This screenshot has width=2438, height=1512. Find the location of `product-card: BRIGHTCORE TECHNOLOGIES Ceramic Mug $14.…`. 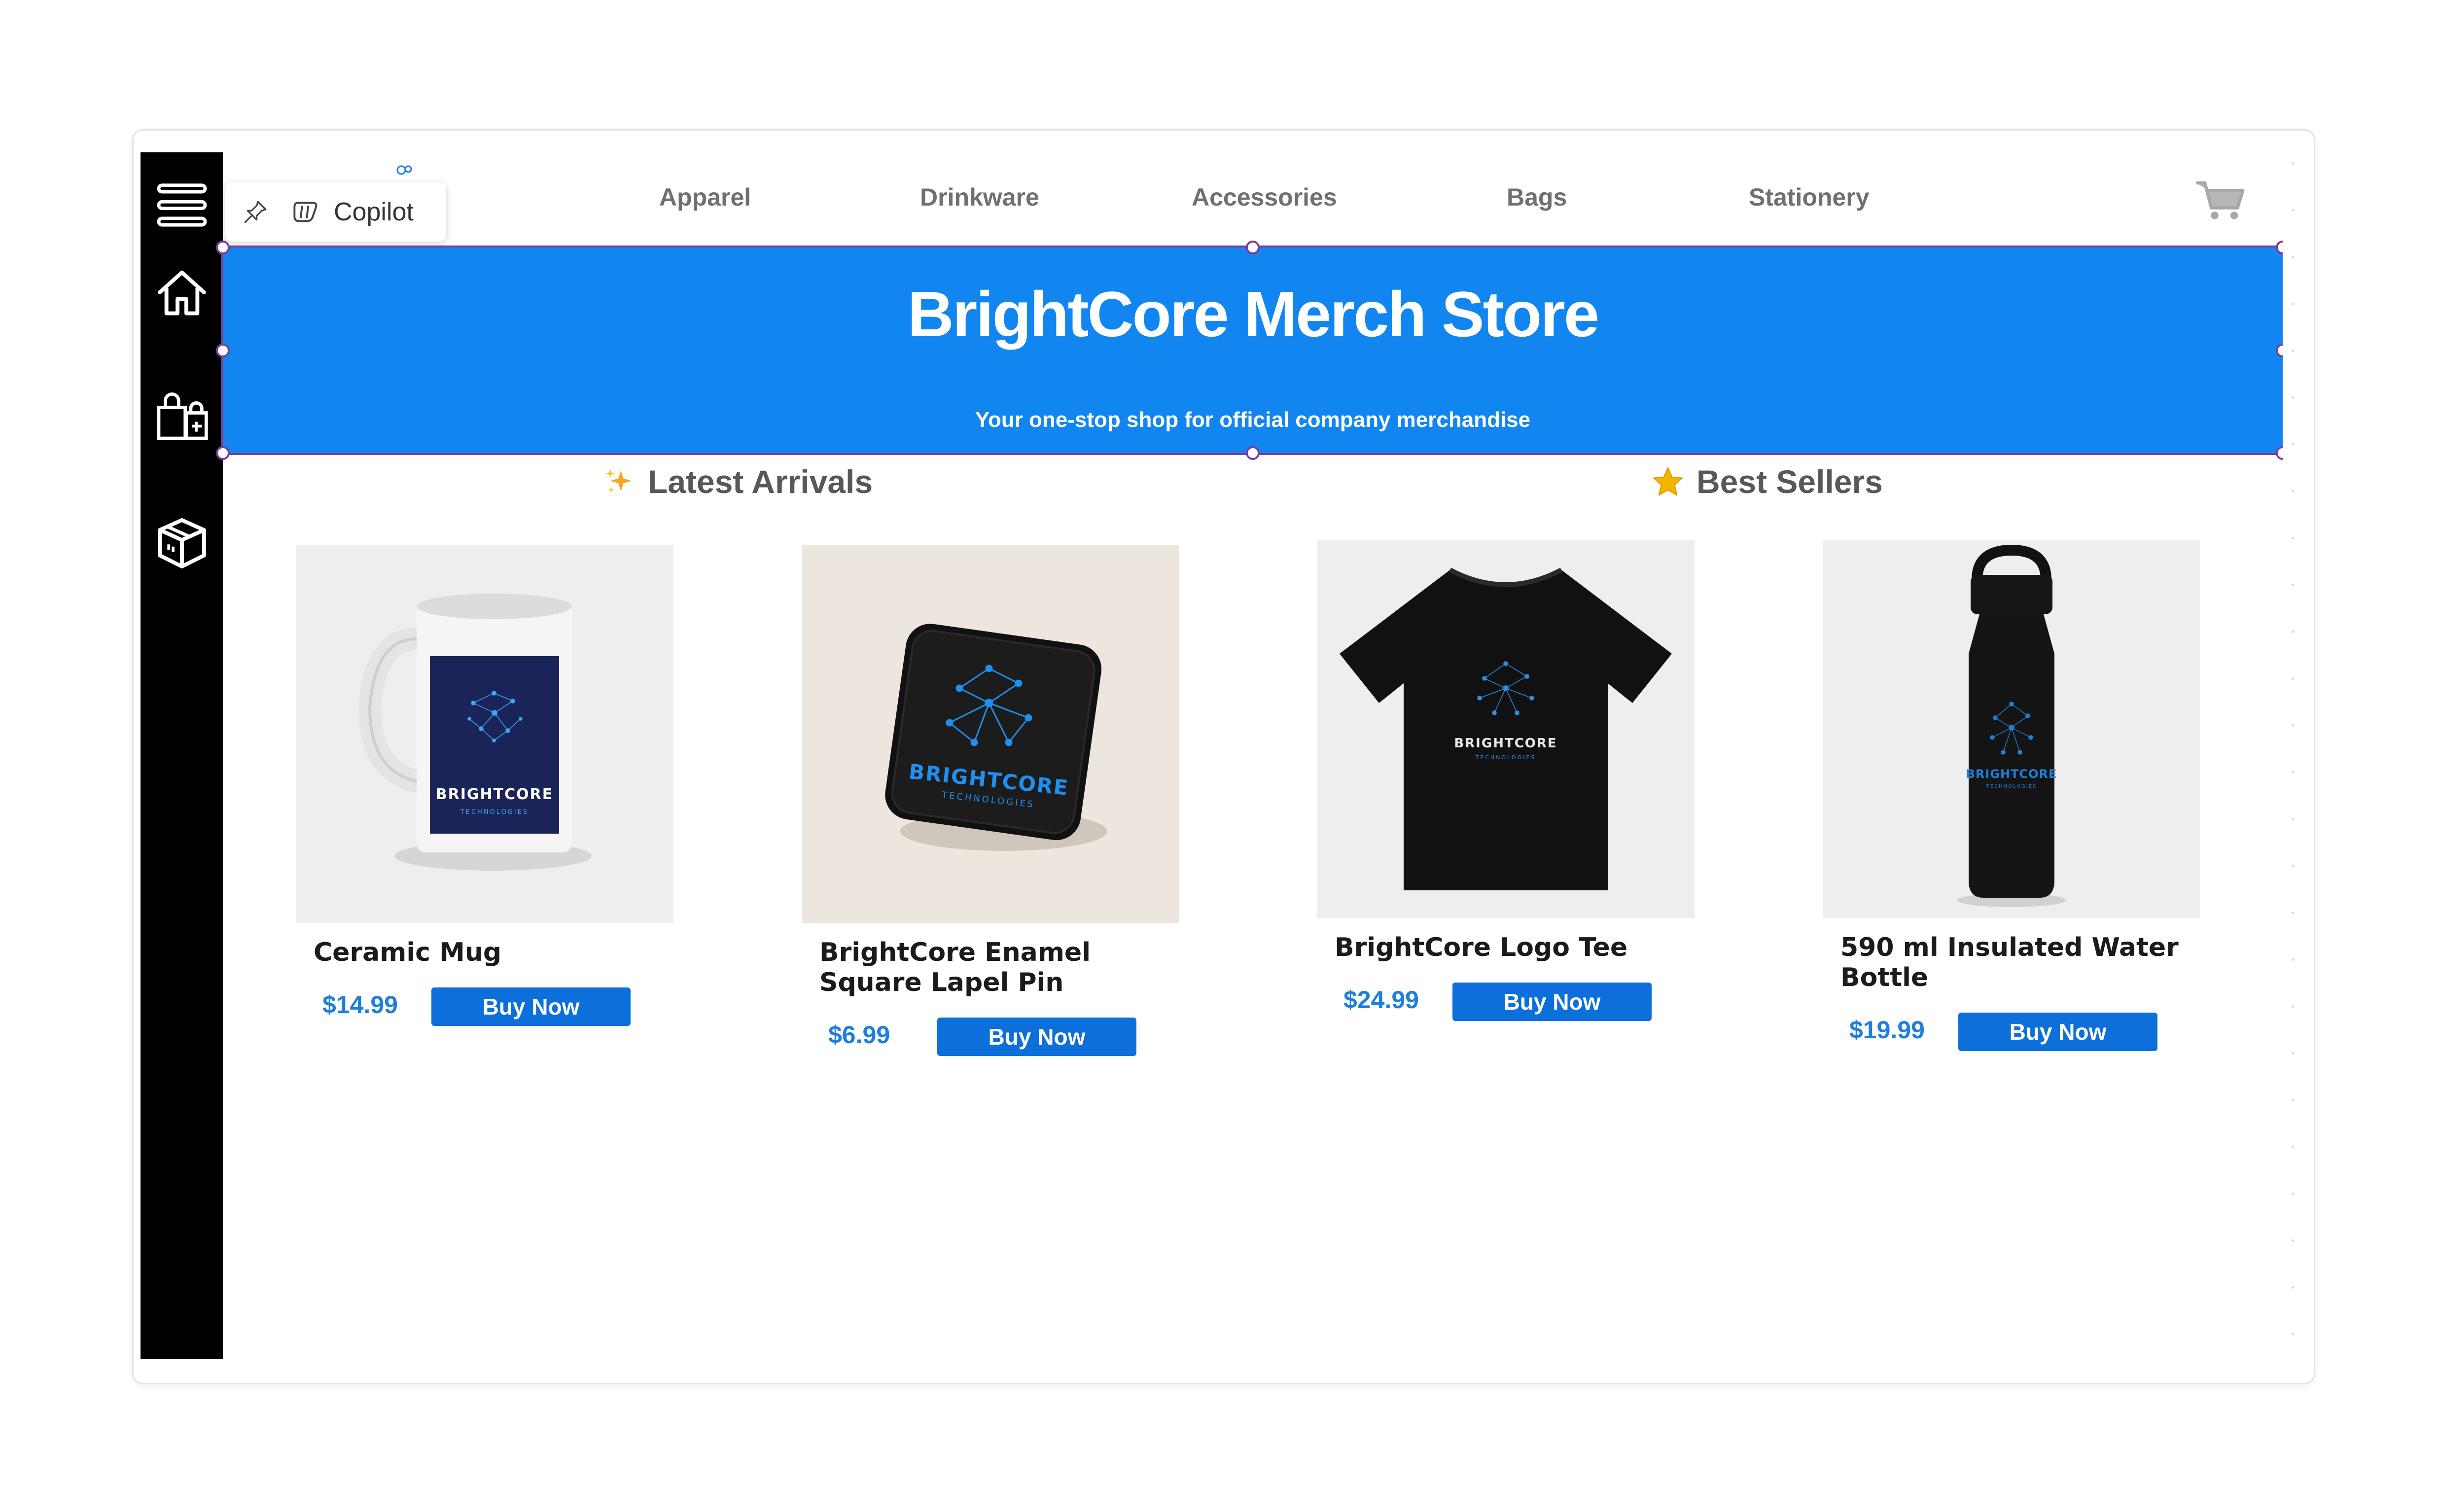

product-card: BRIGHTCORE TECHNOLOGIES Ceramic Mug $14.… is located at coordinates (488, 786).